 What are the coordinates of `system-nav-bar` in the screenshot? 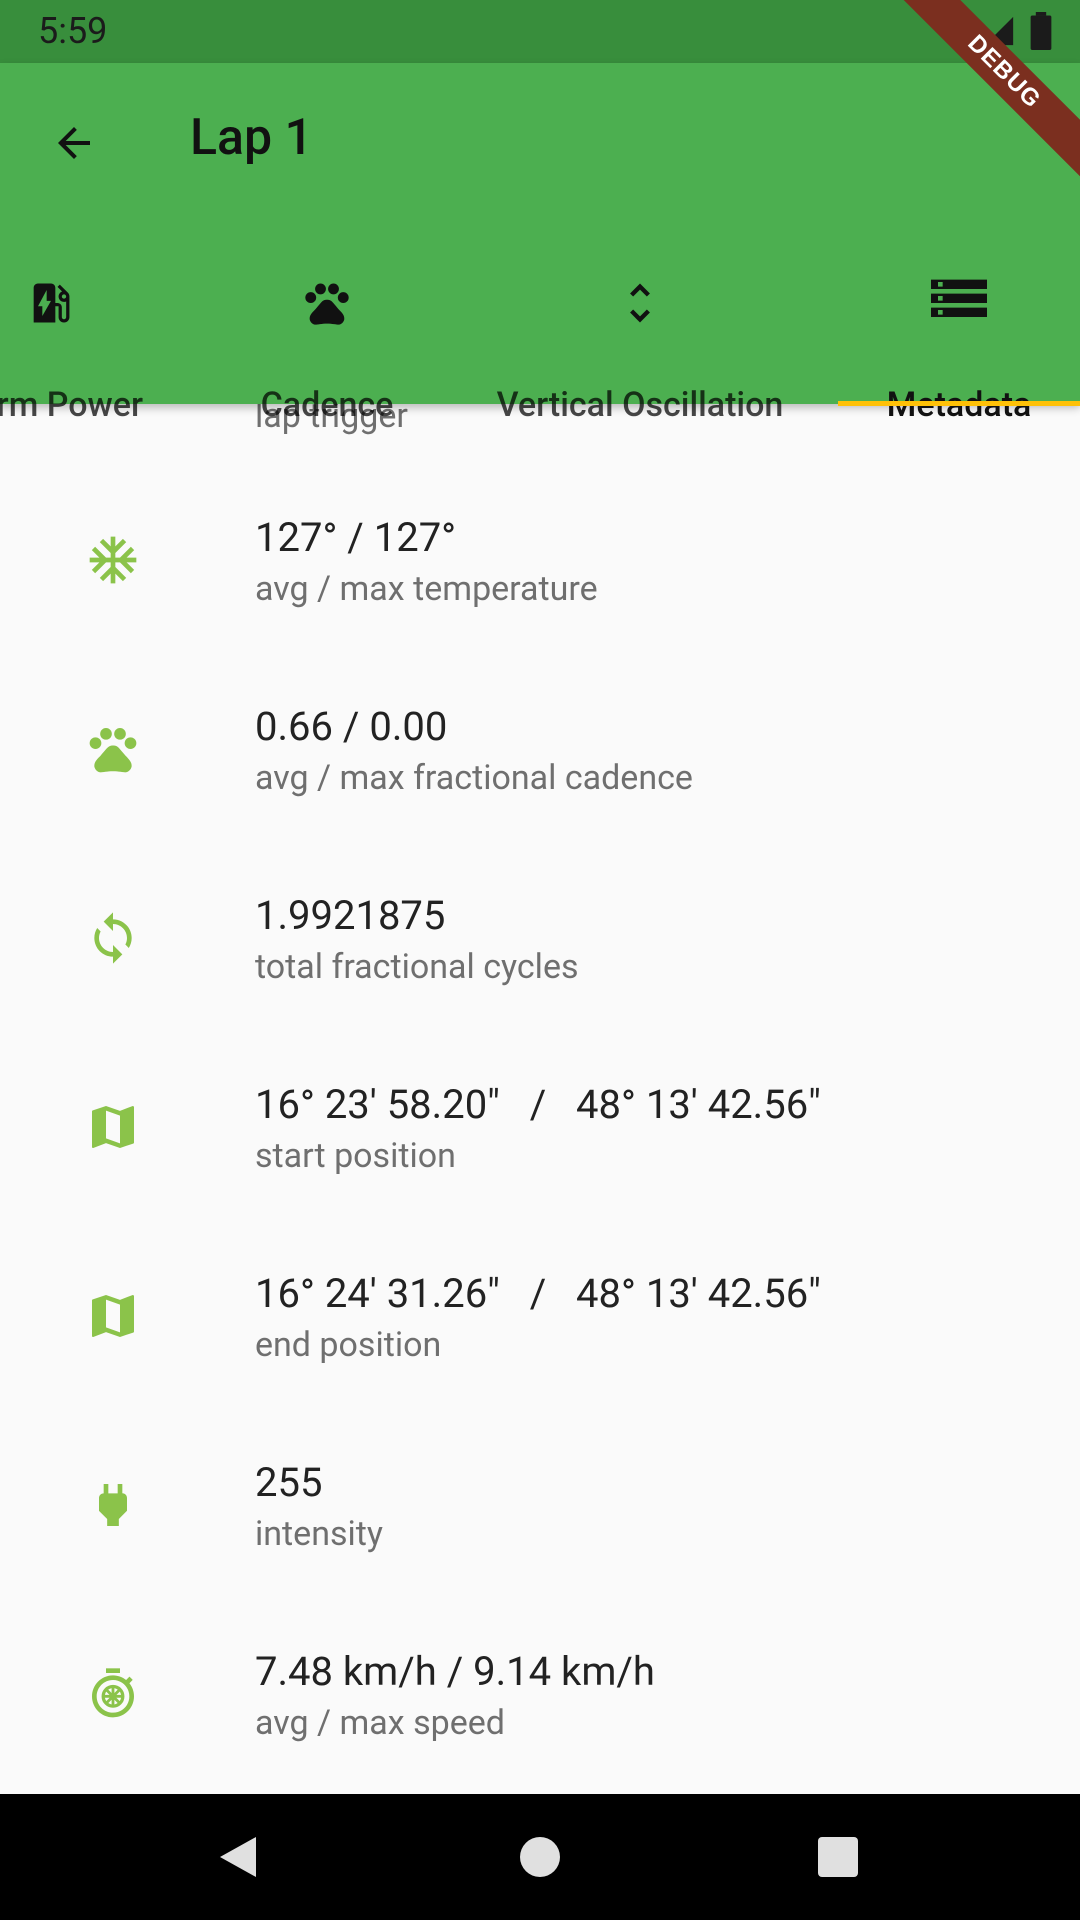 It's located at (540, 1857).